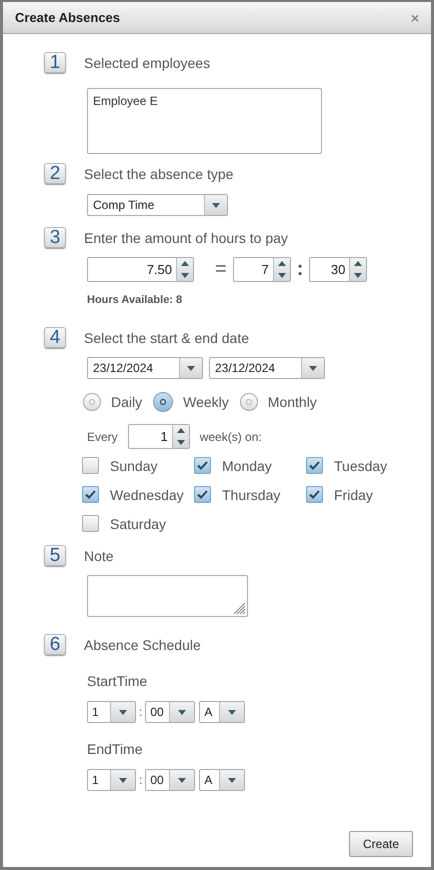 Image resolution: width=434 pixels, height=870 pixels. I want to click on checkbox-label: Wednesday, so click(147, 494).